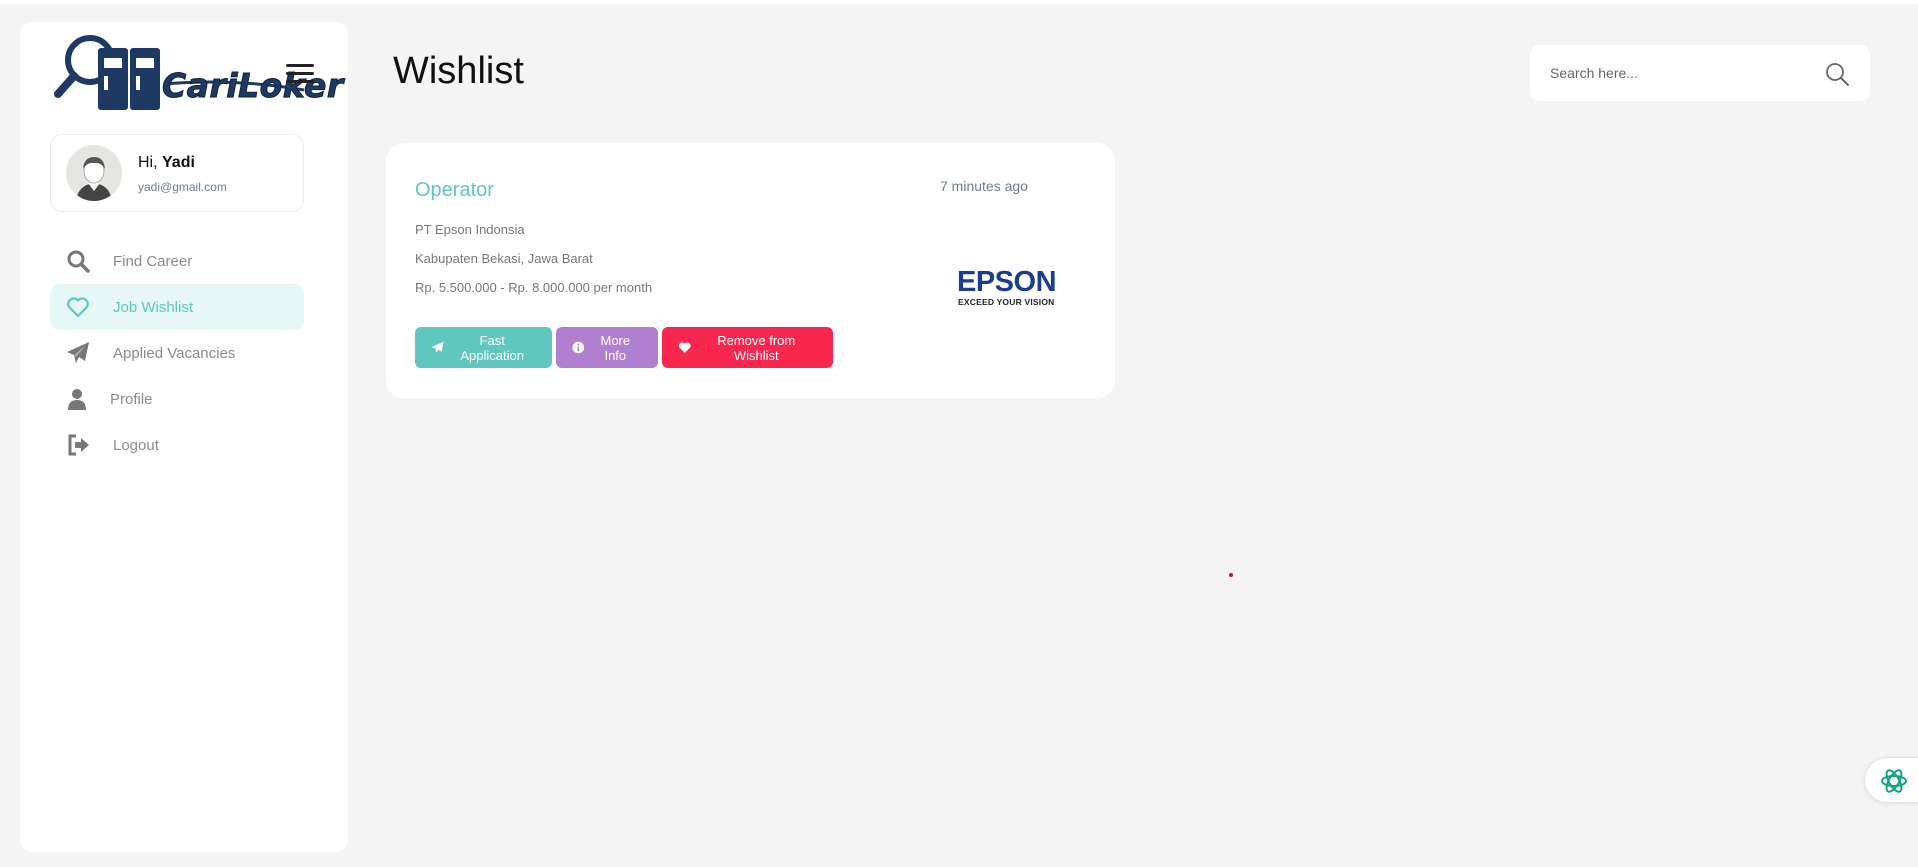  What do you see at coordinates (492, 347) in the screenshot?
I see `fast-application-label: Fast Application` at bounding box center [492, 347].